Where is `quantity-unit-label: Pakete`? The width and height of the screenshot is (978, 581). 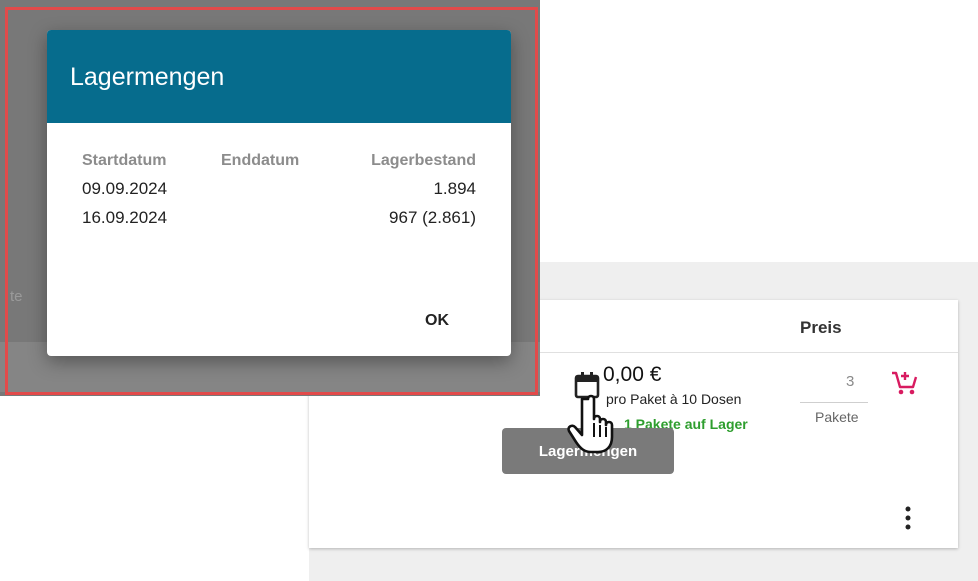
quantity-unit-label: Pakete is located at coordinates (837, 417).